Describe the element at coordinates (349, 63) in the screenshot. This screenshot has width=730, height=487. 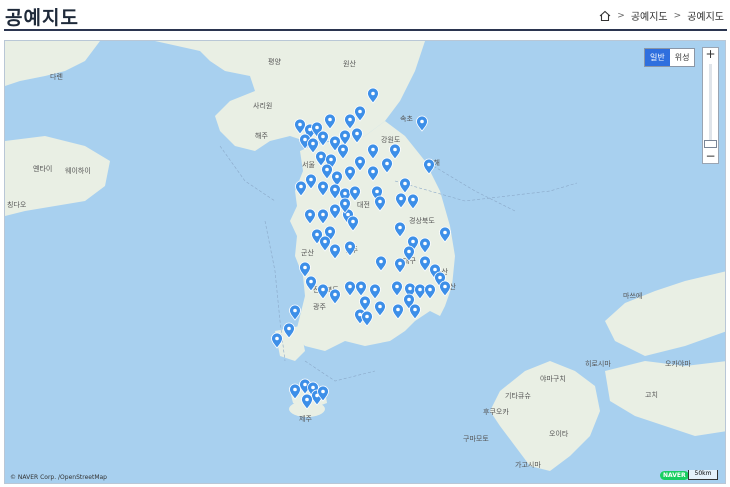
I see `label-wonsan: 원산` at that location.